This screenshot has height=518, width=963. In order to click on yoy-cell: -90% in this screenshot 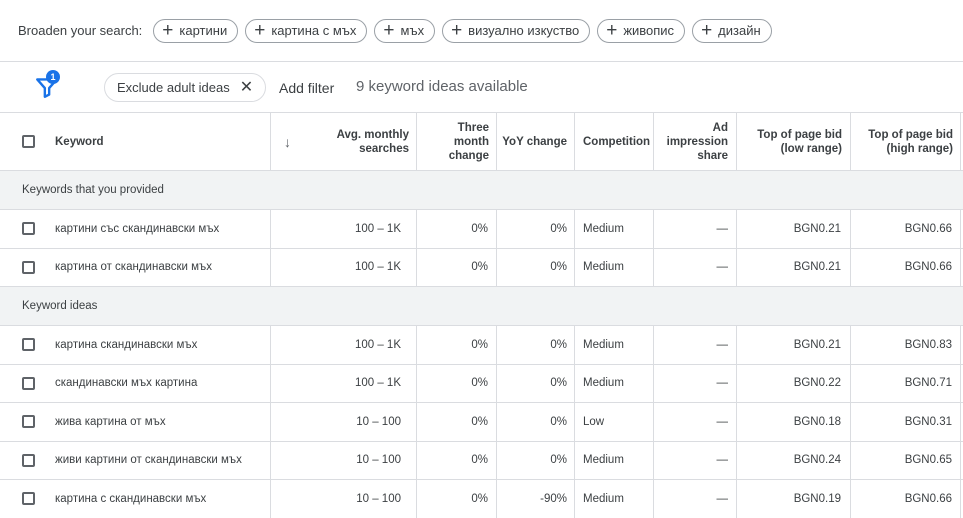, I will do `click(553, 498)`.